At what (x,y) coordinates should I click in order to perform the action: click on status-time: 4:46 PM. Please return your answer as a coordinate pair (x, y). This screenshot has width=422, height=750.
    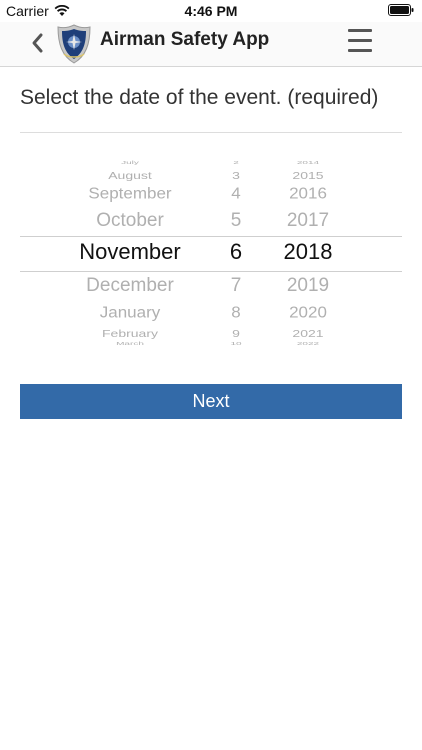
    Looking at the image, I should click on (211, 11).